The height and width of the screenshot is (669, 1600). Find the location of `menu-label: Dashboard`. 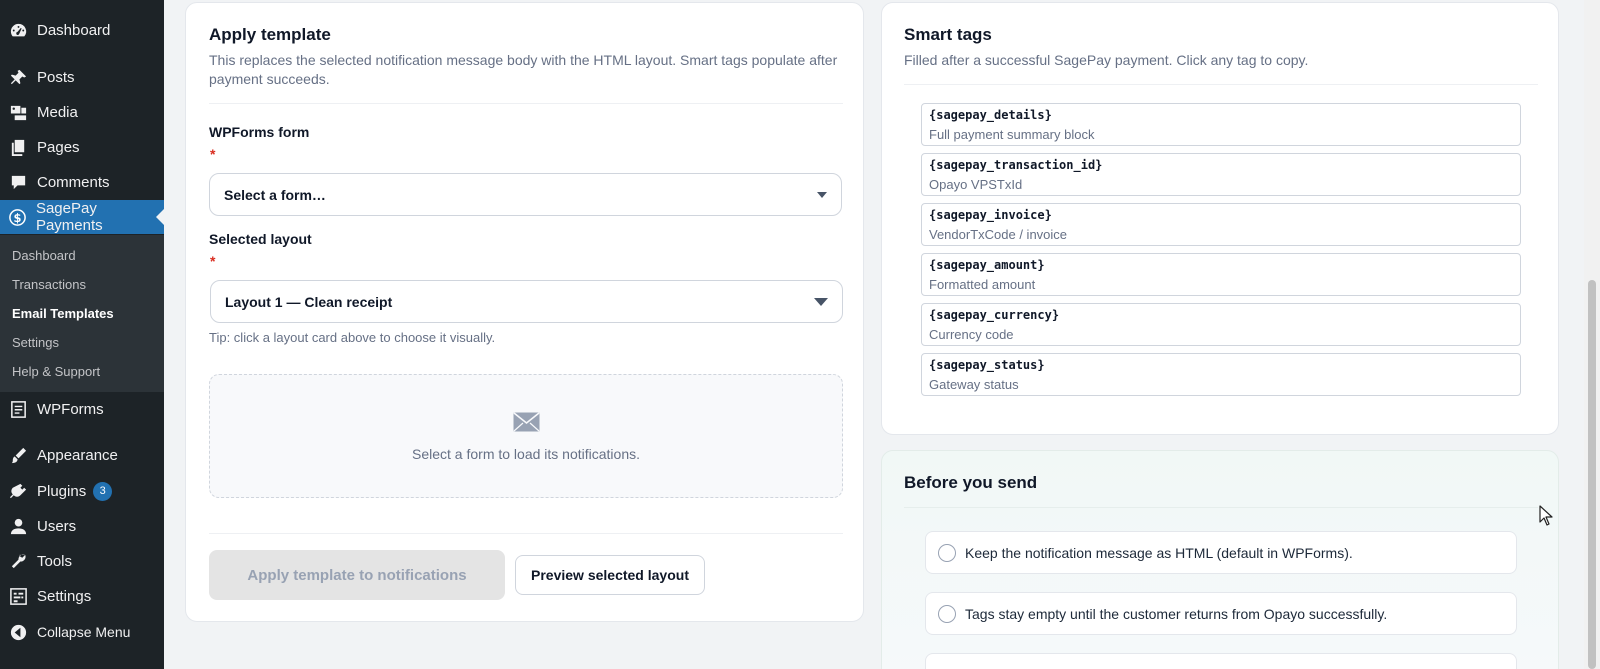

menu-label: Dashboard is located at coordinates (74, 30).